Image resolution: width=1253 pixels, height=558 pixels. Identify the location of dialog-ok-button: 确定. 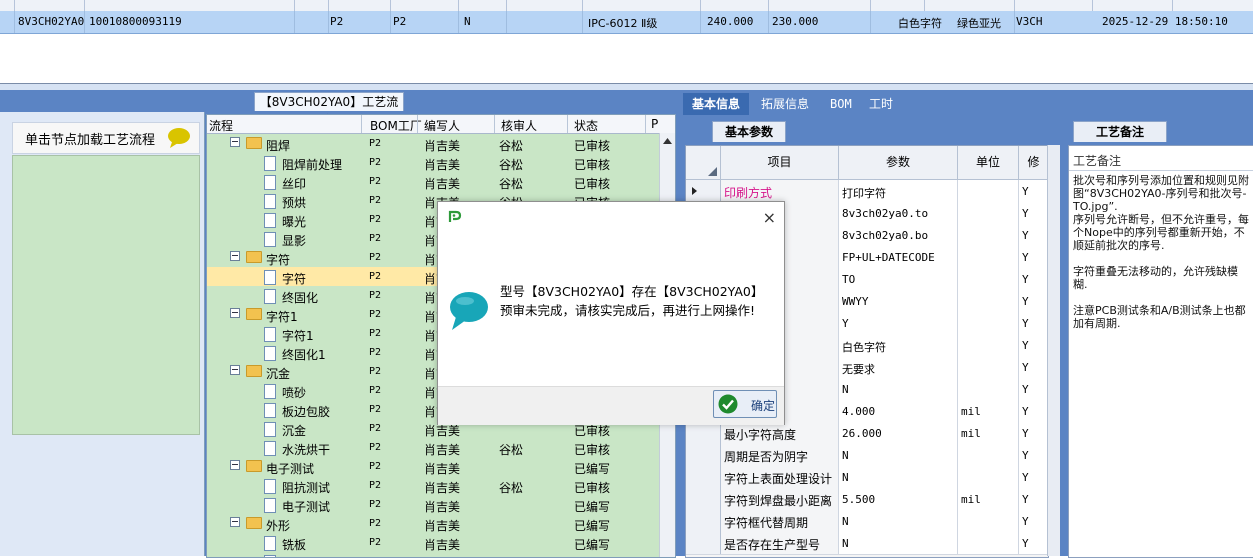
(745, 404).